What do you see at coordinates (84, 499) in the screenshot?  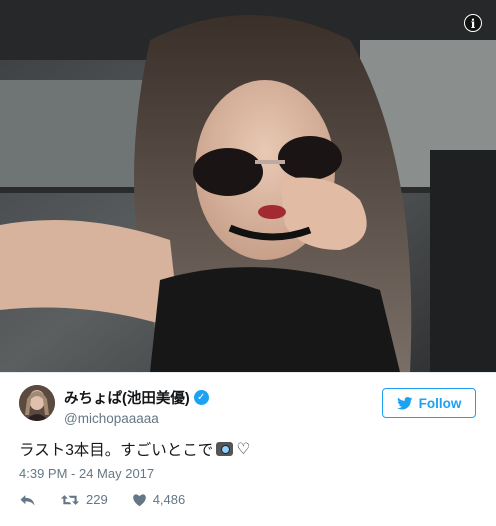 I see `retweet-button: 229` at bounding box center [84, 499].